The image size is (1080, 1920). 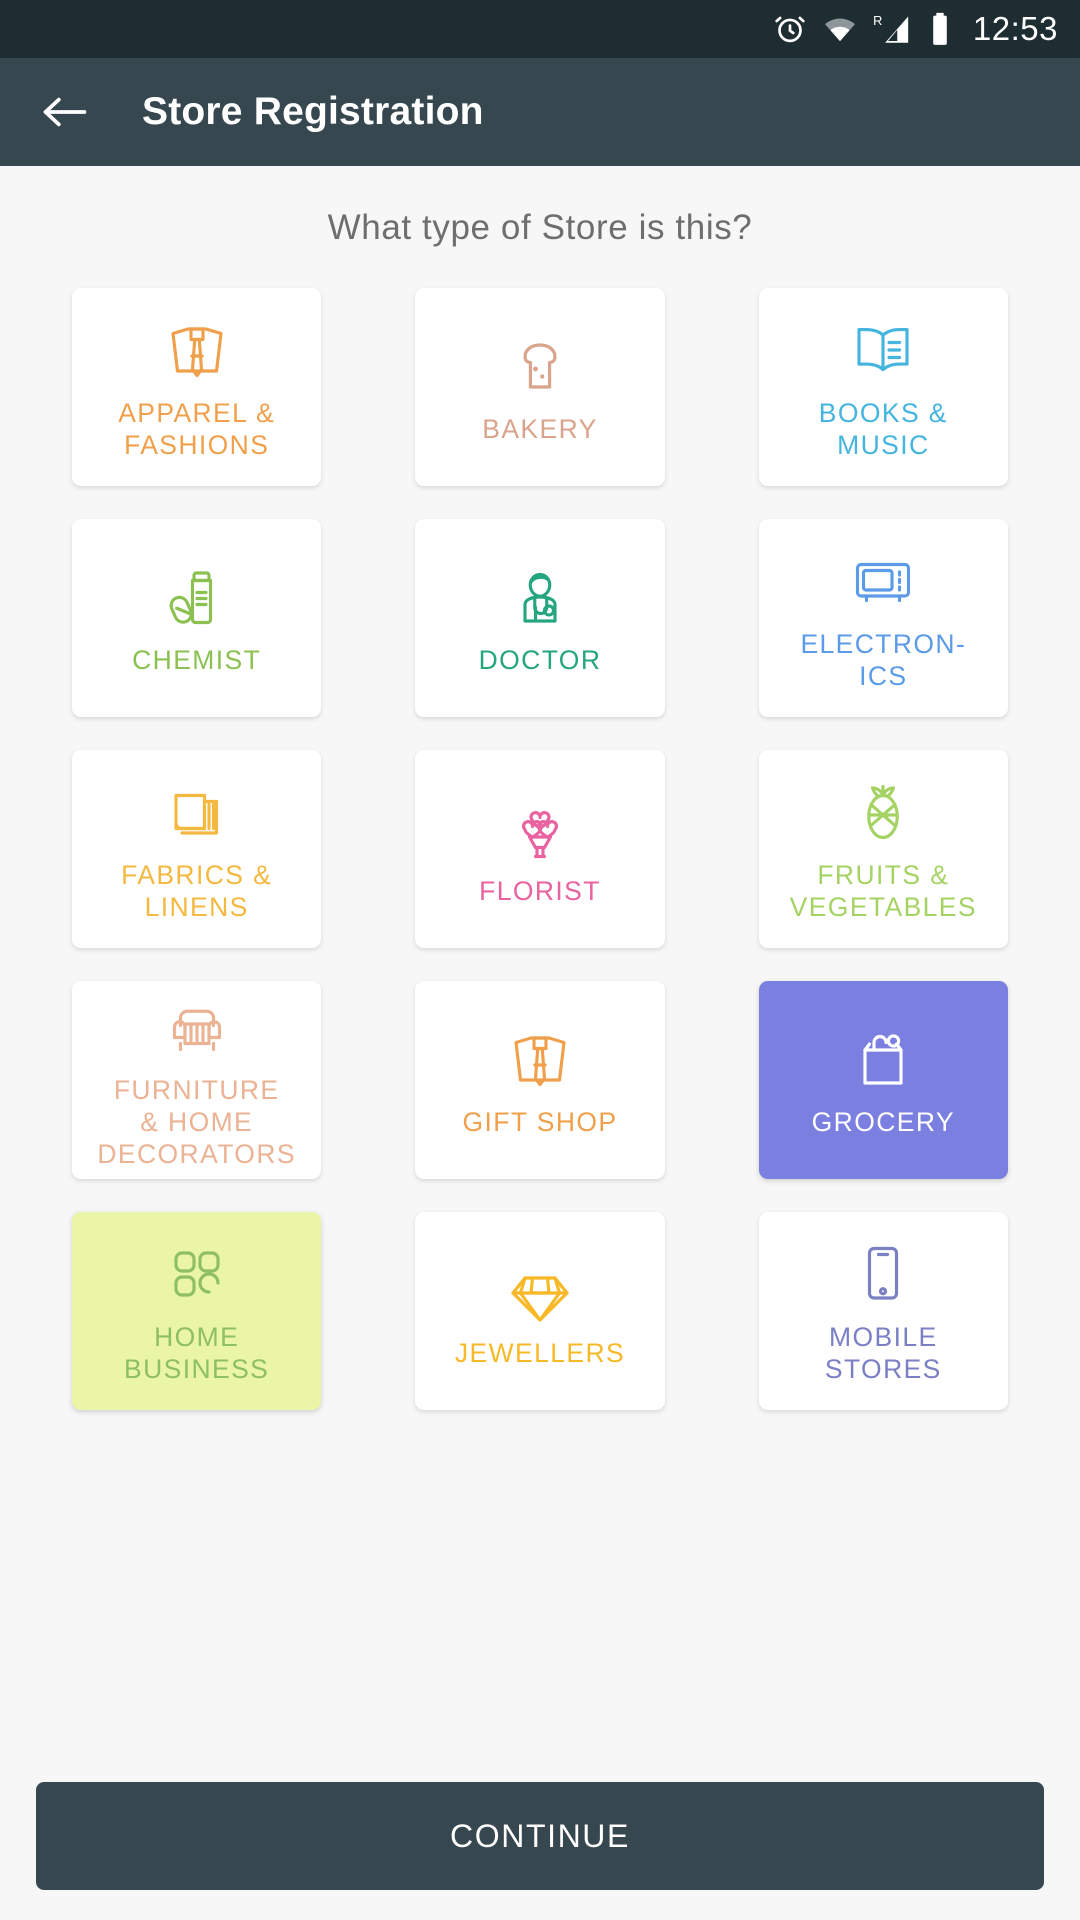 What do you see at coordinates (197, 1352) in the screenshot?
I see `category-label: HOME BUSINESS` at bounding box center [197, 1352].